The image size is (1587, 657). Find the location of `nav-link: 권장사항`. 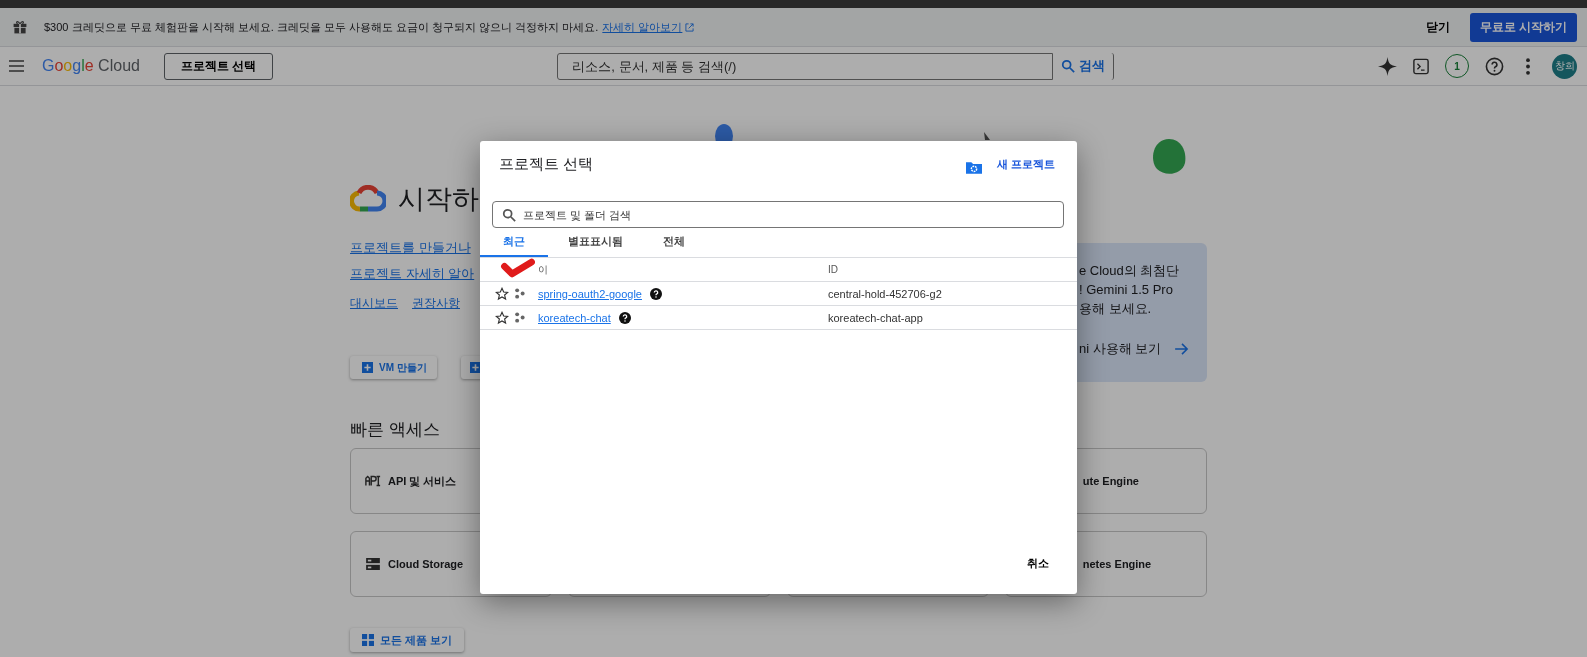

nav-link: 권장사항 is located at coordinates (436, 303).